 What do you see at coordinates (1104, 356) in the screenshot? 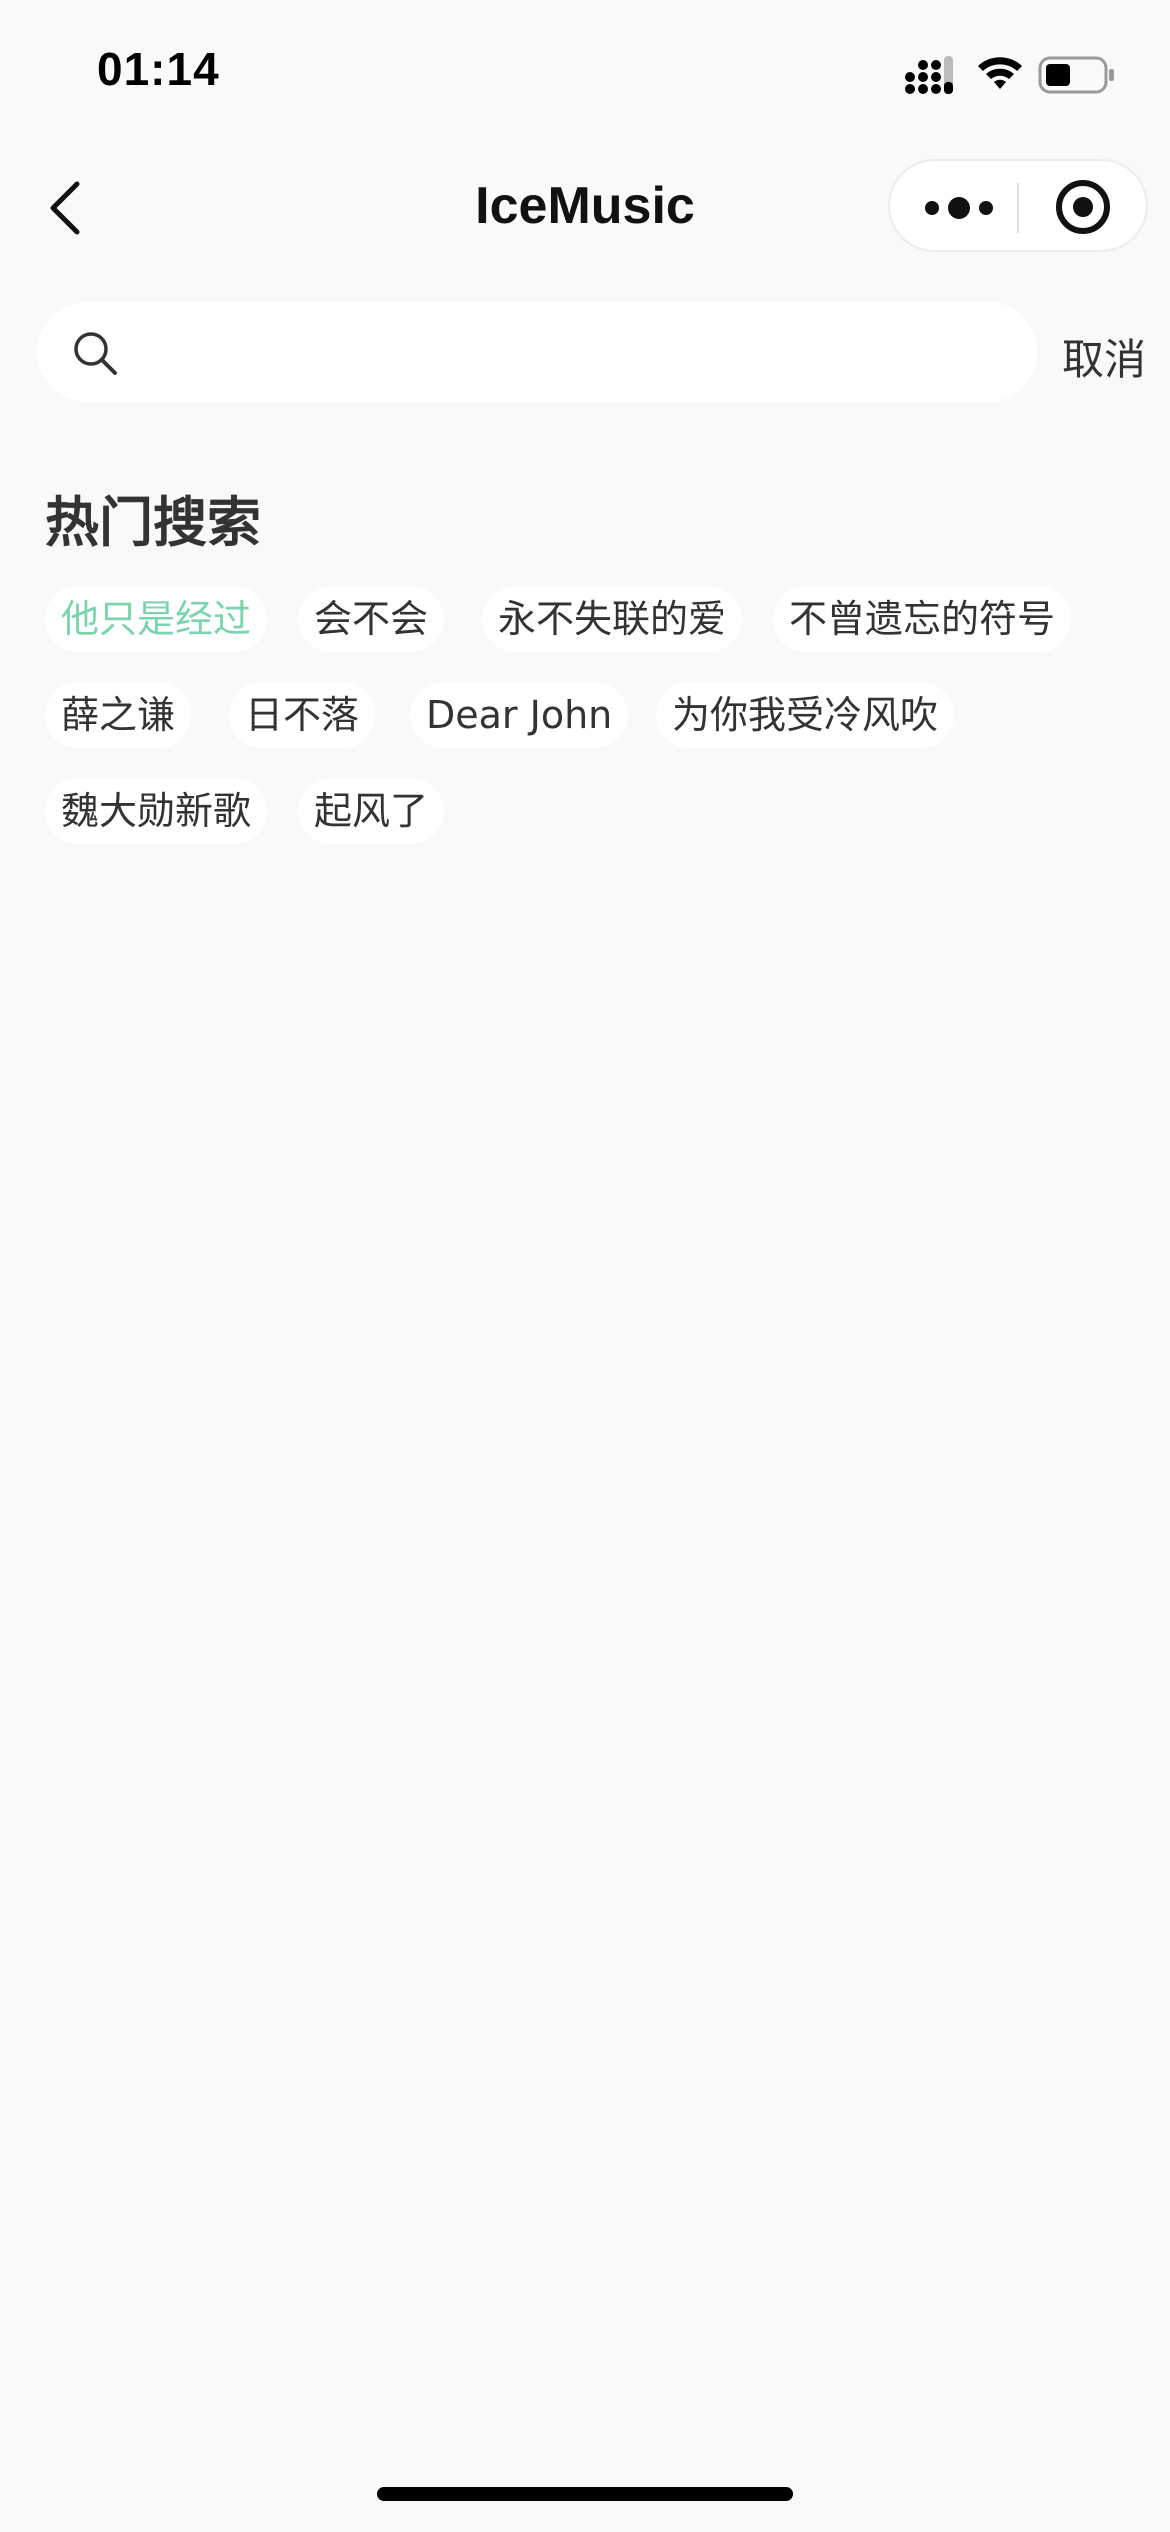
I see `cancel-button: 取消` at bounding box center [1104, 356].